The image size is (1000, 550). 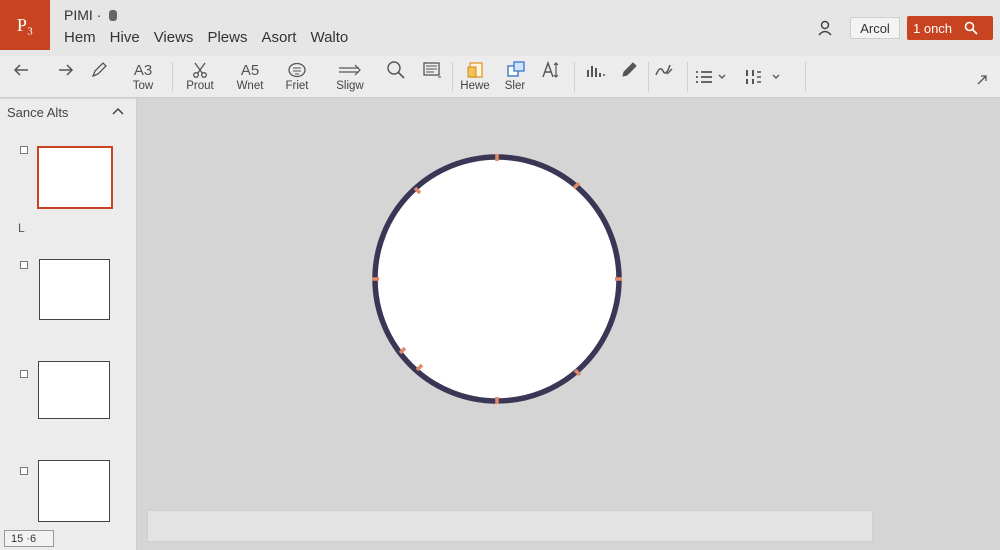 I want to click on slide-1-checkbox, so click(x=24, y=150).